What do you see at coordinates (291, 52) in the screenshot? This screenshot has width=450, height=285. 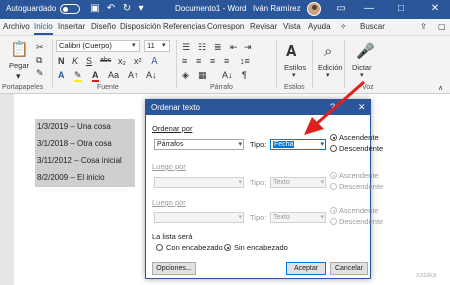 I see `styles-icon: 𝐀` at bounding box center [291, 52].